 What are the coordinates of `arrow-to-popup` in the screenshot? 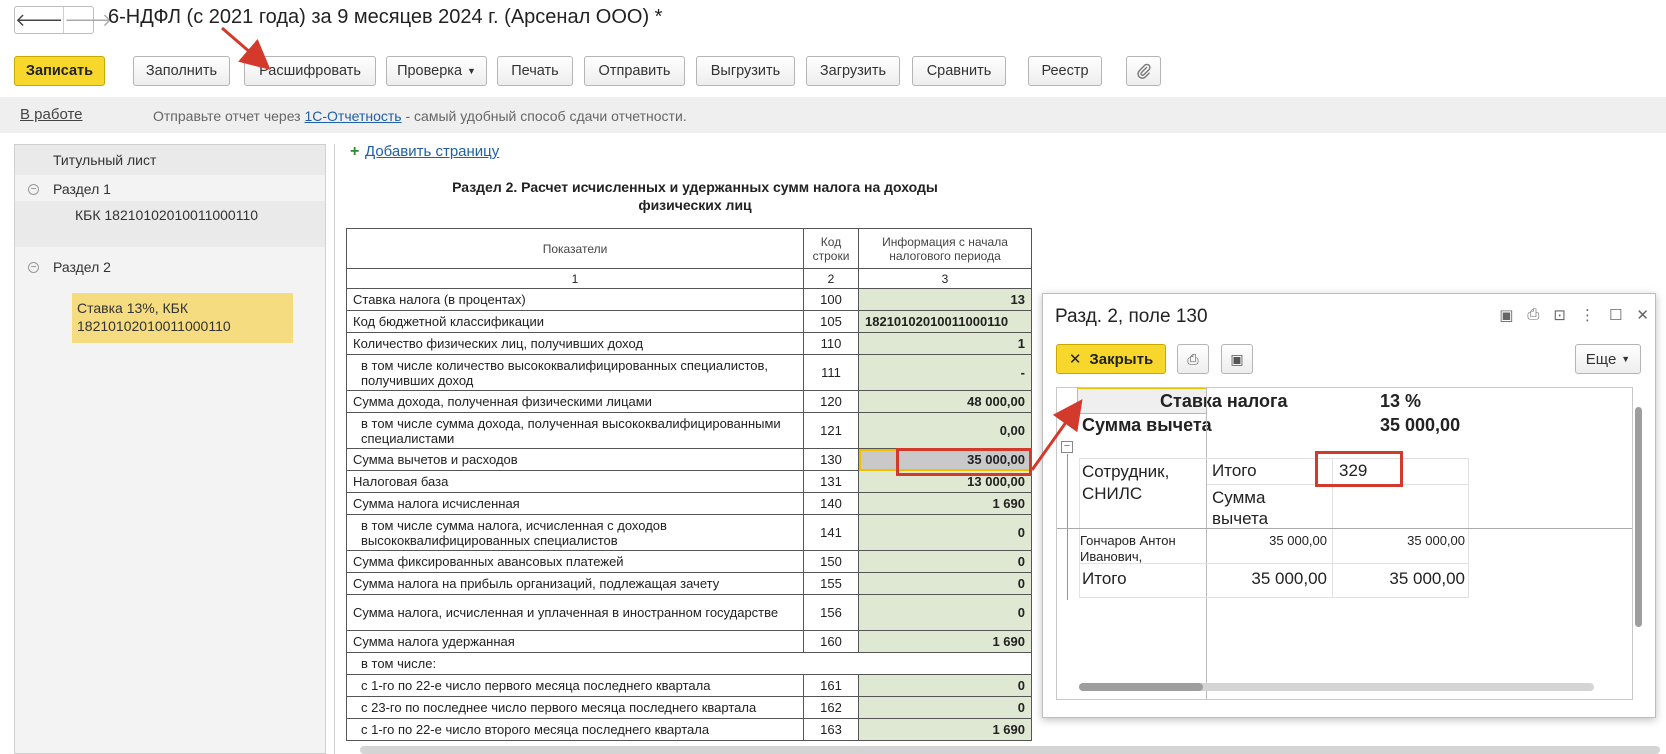 It's located at (1056, 435).